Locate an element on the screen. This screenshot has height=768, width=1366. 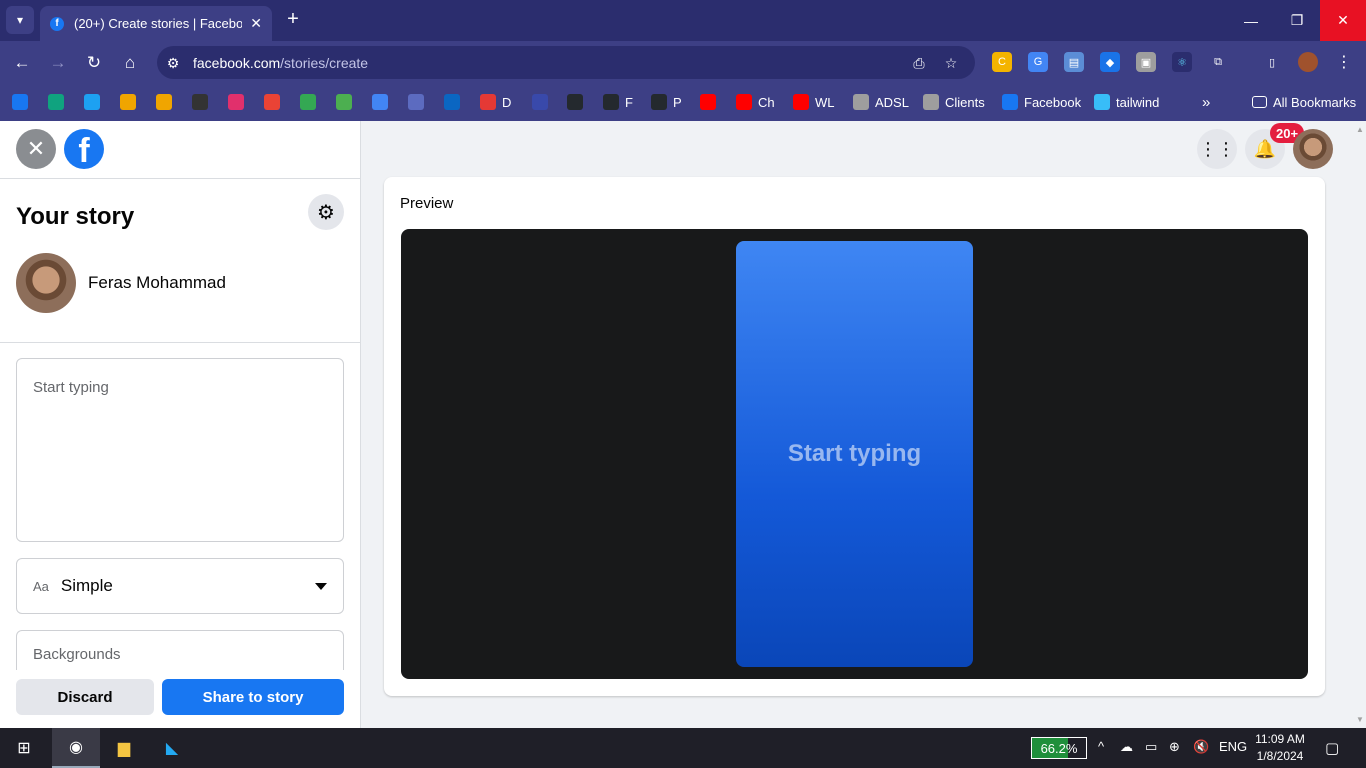
new-tab-button: + is located at coordinates (293, 19).